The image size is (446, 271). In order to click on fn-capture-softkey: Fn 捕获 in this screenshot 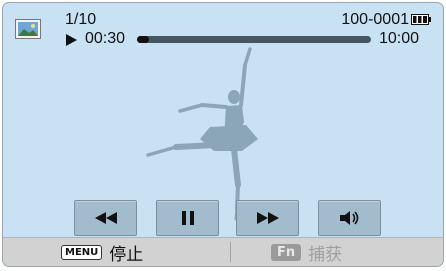, I will do `click(306, 252)`.